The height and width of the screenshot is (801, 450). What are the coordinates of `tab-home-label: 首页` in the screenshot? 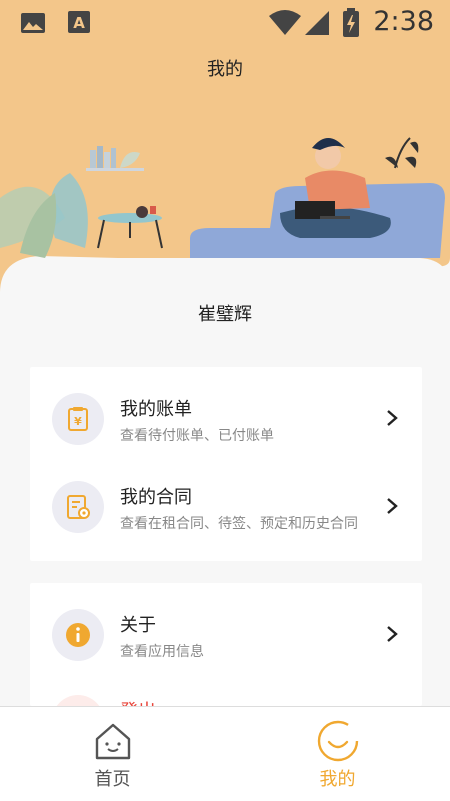 It's located at (112, 779).